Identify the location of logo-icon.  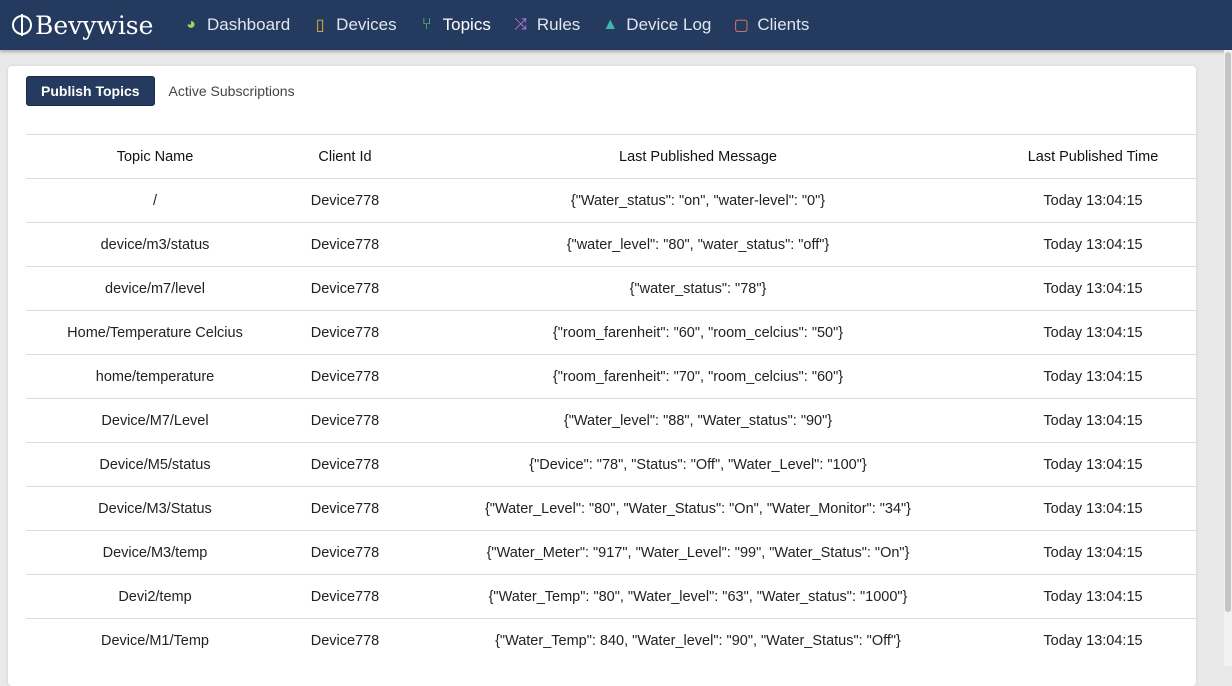
(22, 25).